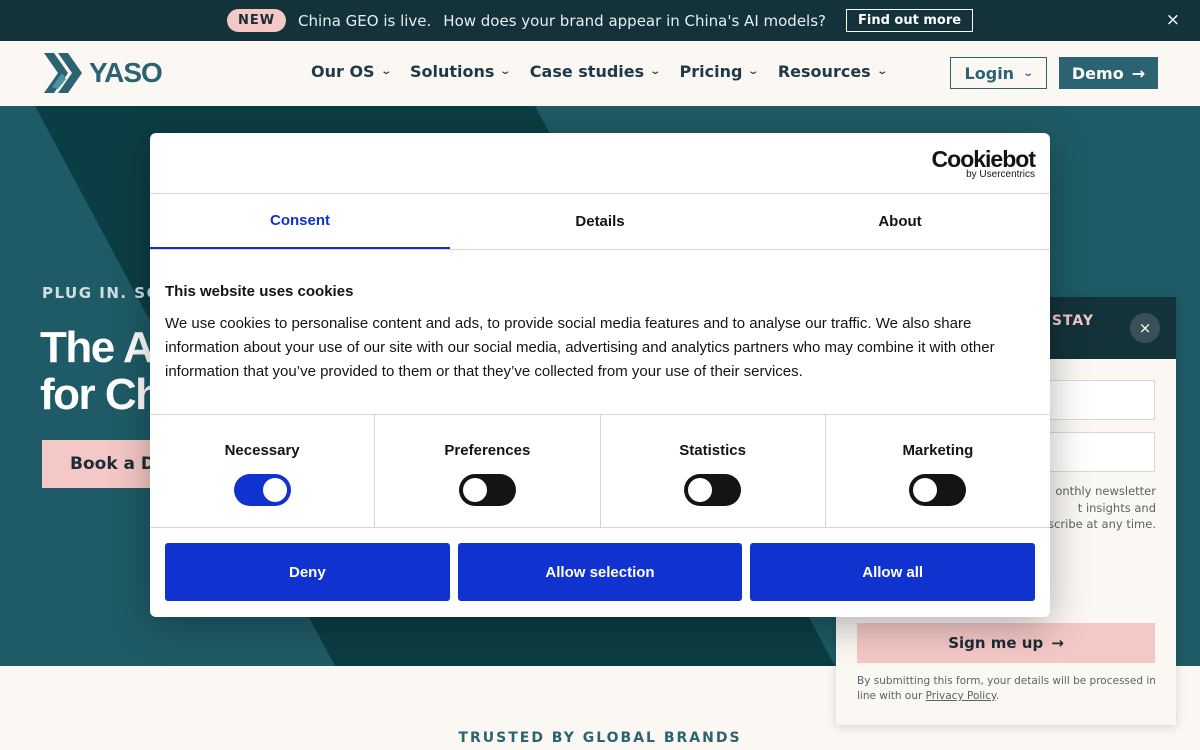  I want to click on category-label: Preferences, so click(487, 450).